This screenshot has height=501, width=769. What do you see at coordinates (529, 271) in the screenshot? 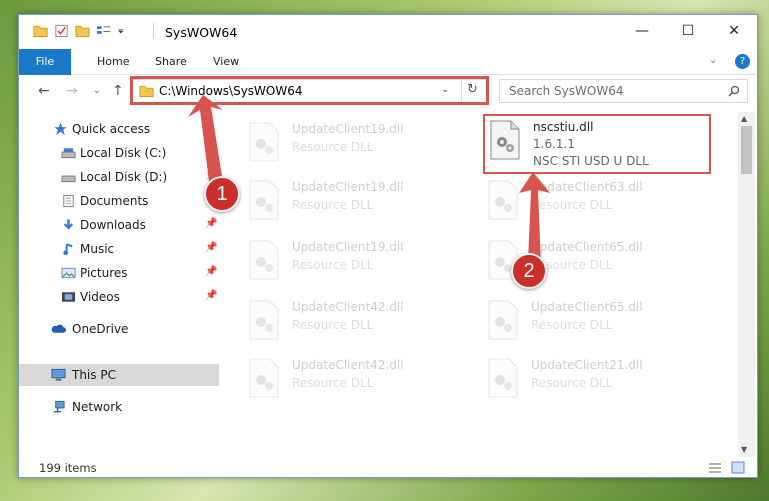
I see `step-badge-2: 2` at bounding box center [529, 271].